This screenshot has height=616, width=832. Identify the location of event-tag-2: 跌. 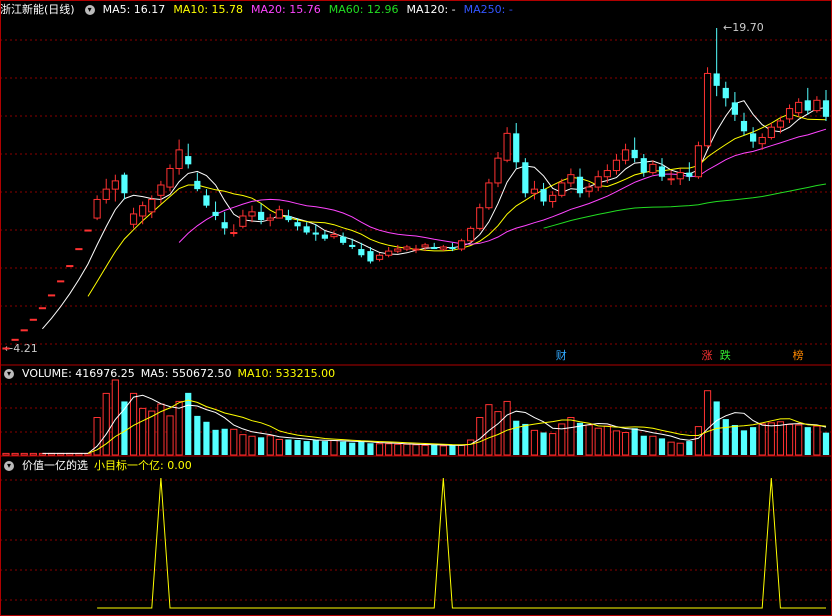
(725, 356).